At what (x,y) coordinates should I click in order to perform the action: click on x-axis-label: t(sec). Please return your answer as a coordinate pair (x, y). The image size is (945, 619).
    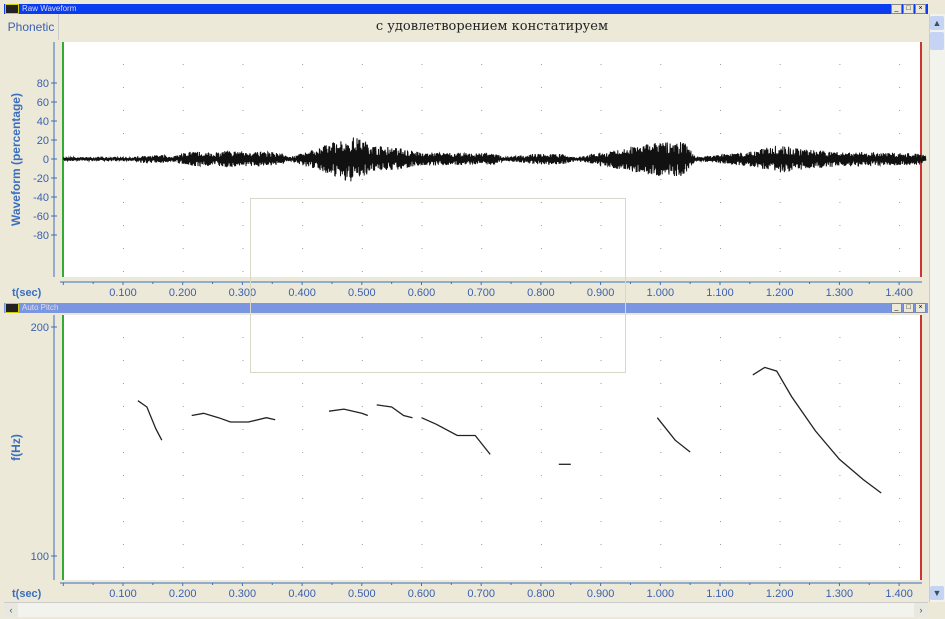
    Looking at the image, I should click on (27, 594).